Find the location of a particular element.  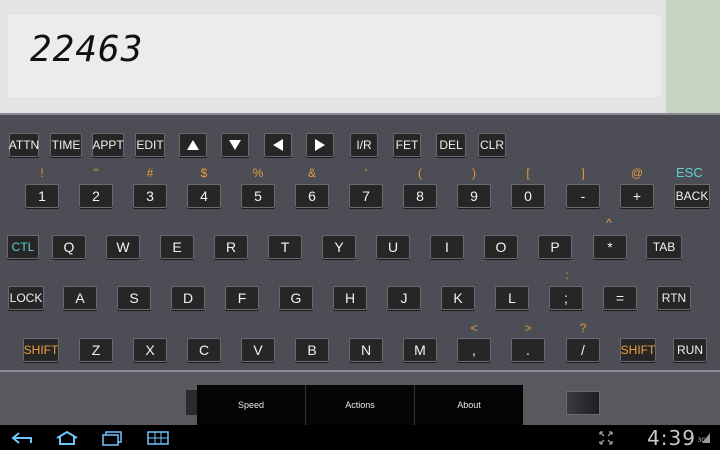

key-a: A is located at coordinates (80, 298).